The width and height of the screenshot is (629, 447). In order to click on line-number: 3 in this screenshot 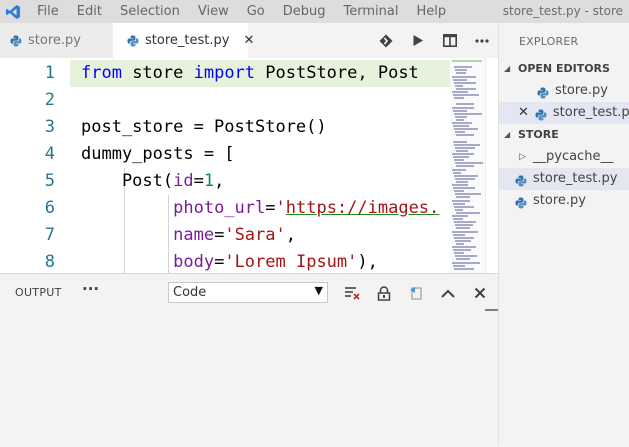, I will do `click(49, 127)`.